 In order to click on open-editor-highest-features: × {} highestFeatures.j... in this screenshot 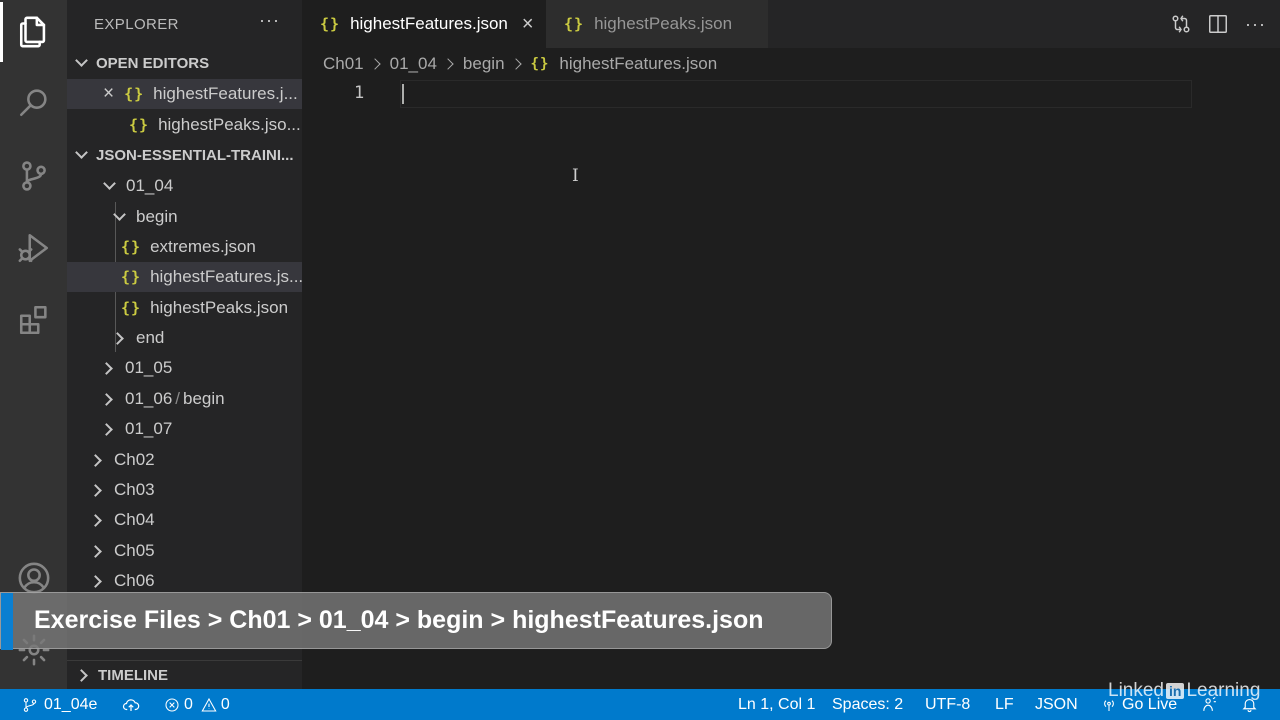, I will do `click(184, 94)`.